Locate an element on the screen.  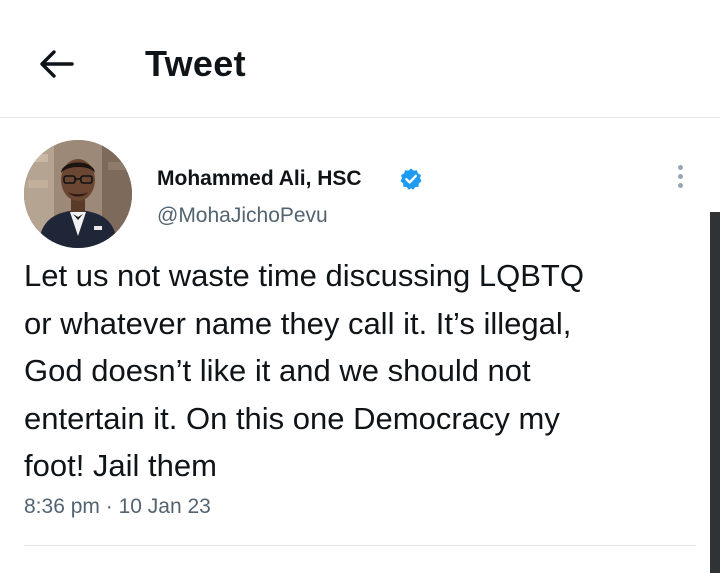
arrow-left-icon is located at coordinates (57, 64).